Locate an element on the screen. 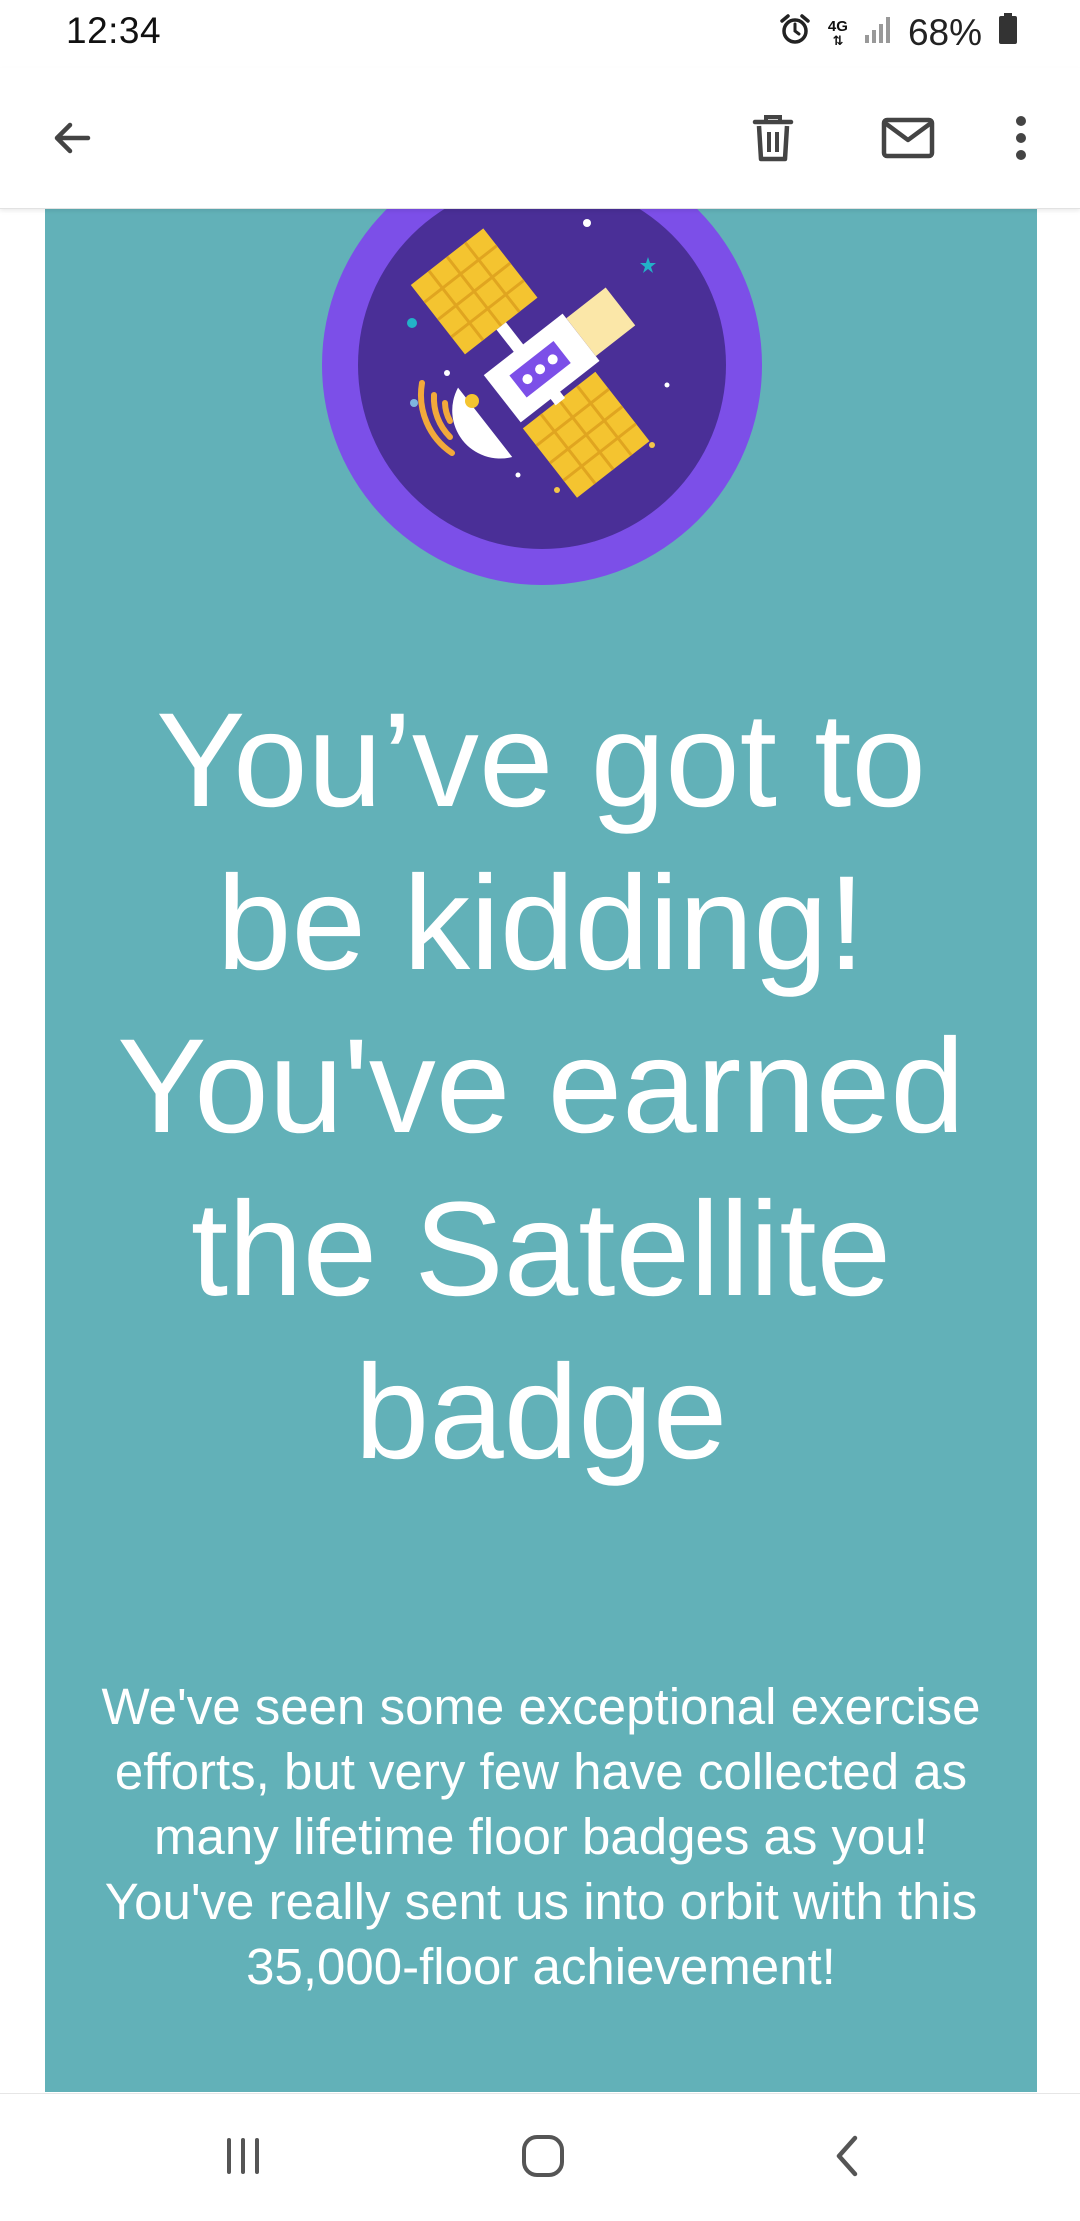 The width and height of the screenshot is (1080, 2221). mark-unread-button is located at coordinates (908, 138).